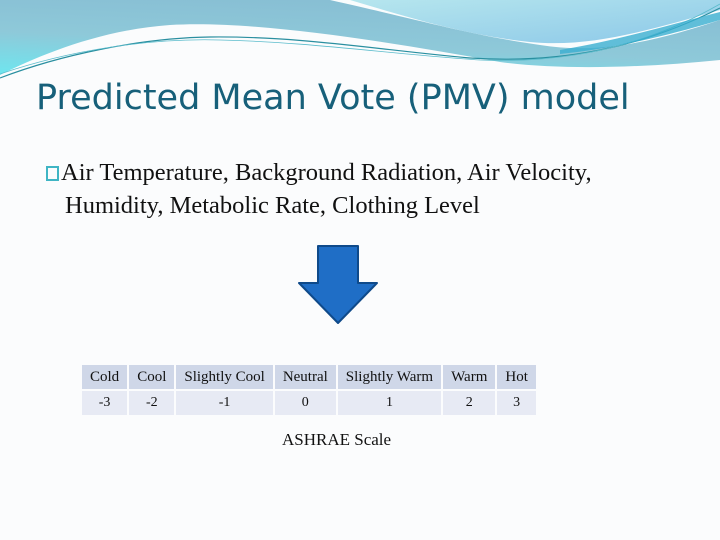 The height and width of the screenshot is (540, 720). I want to click on scale-label-cell: Cold, so click(105, 377).